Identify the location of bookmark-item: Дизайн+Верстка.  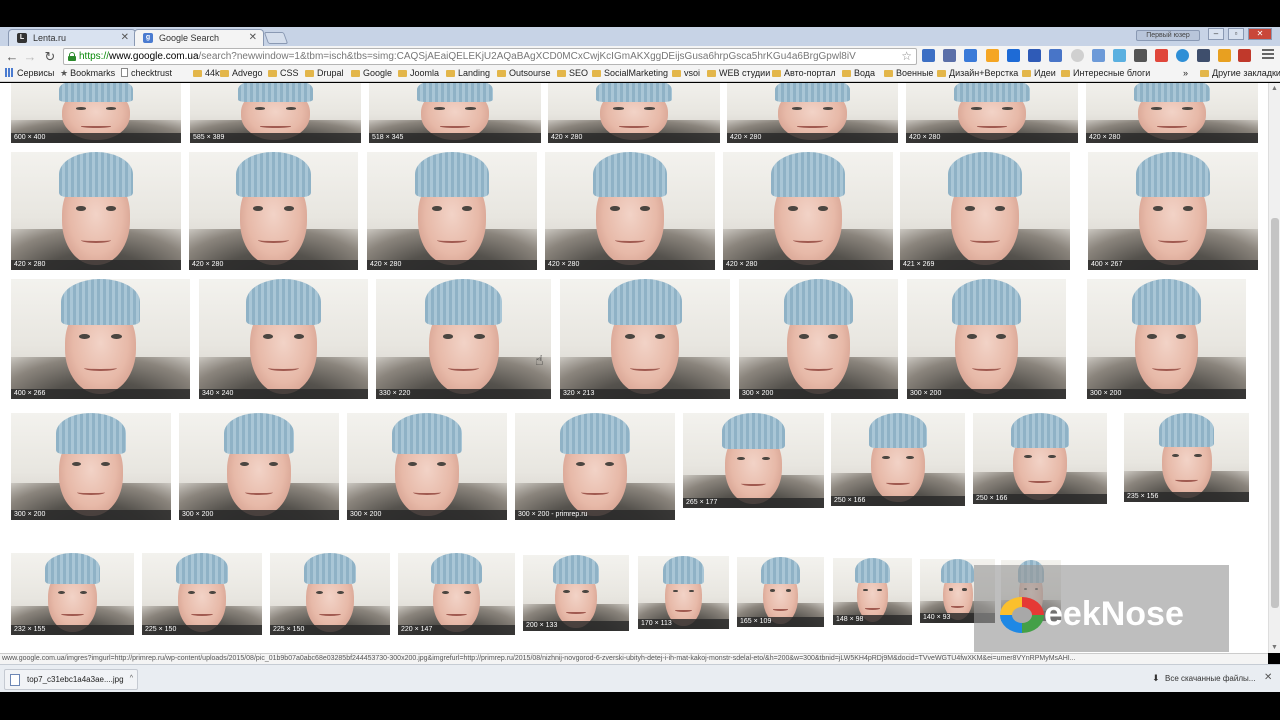
(977, 73).